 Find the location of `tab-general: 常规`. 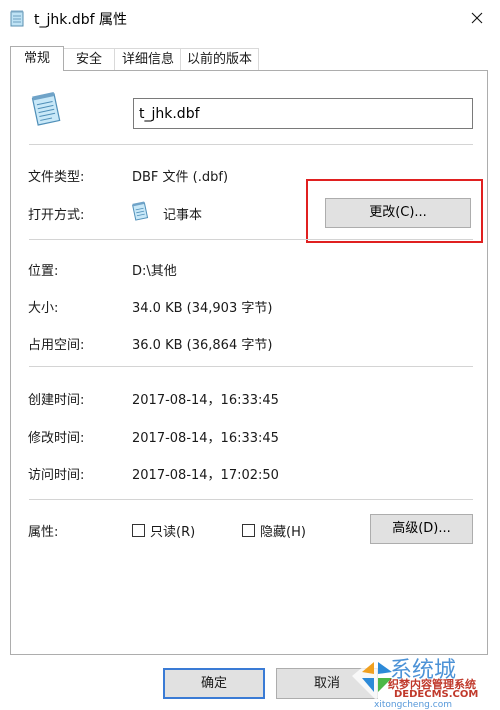

tab-general: 常规 is located at coordinates (37, 58).